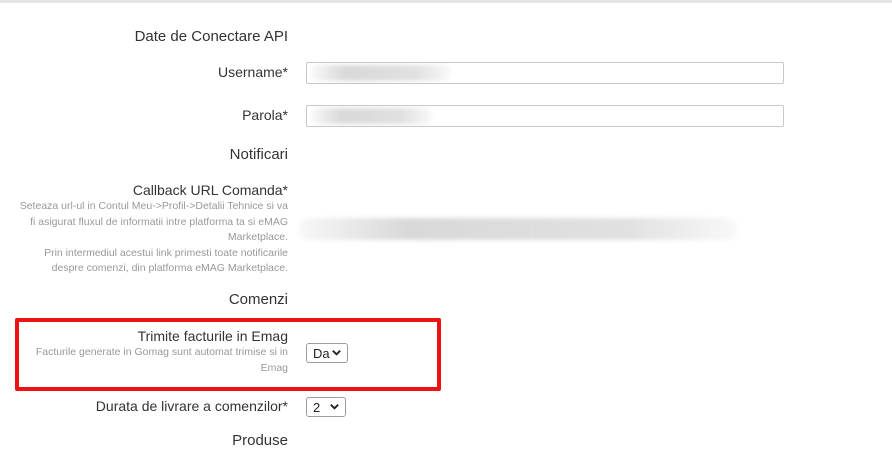 The image size is (892, 455). What do you see at coordinates (381, 73) in the screenshot?
I see `redacted-username` at bounding box center [381, 73].